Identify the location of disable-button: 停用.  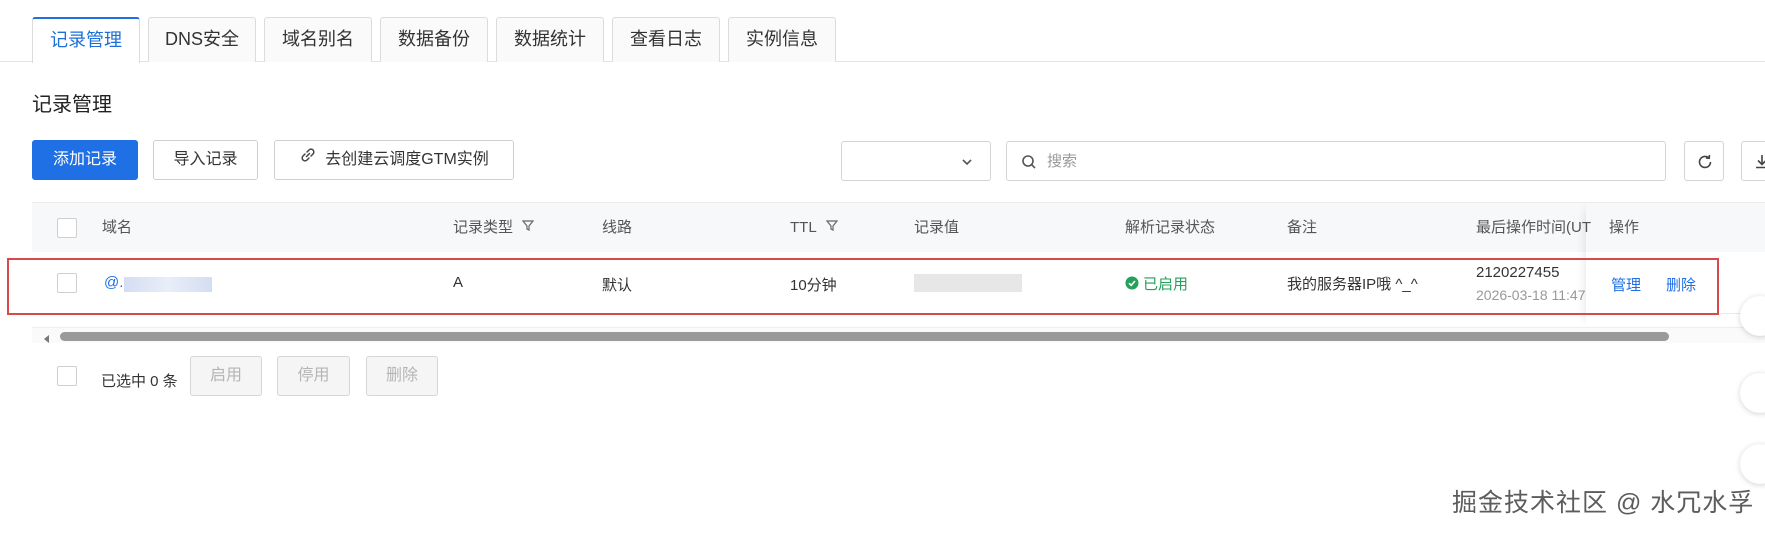
(313, 376).